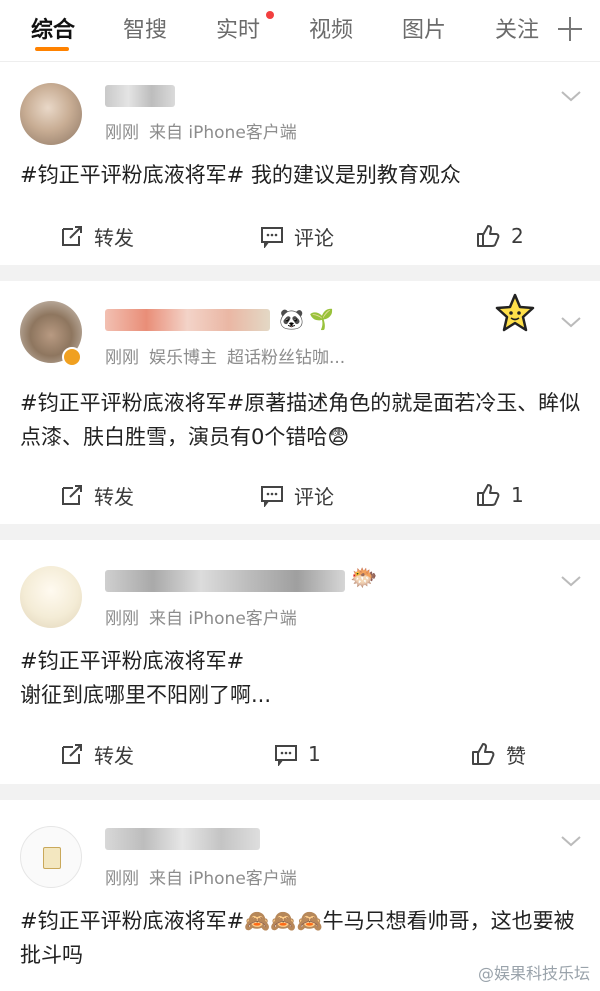 This screenshot has width=600, height=991. Describe the element at coordinates (270, 15) in the screenshot. I see `realtime-badge-dot` at that location.